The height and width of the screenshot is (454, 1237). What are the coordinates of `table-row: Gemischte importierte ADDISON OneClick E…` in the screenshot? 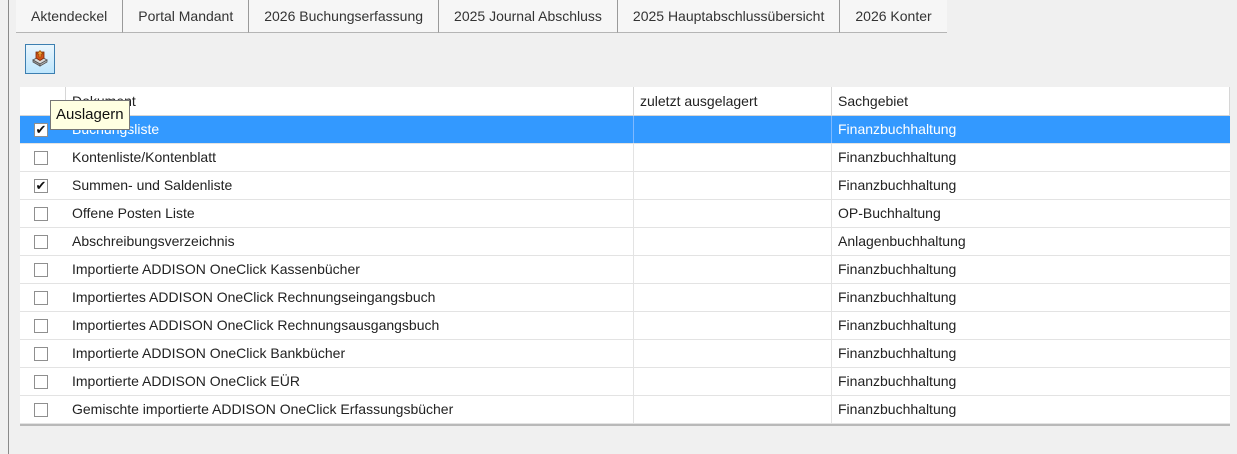 It's located at (625, 410).